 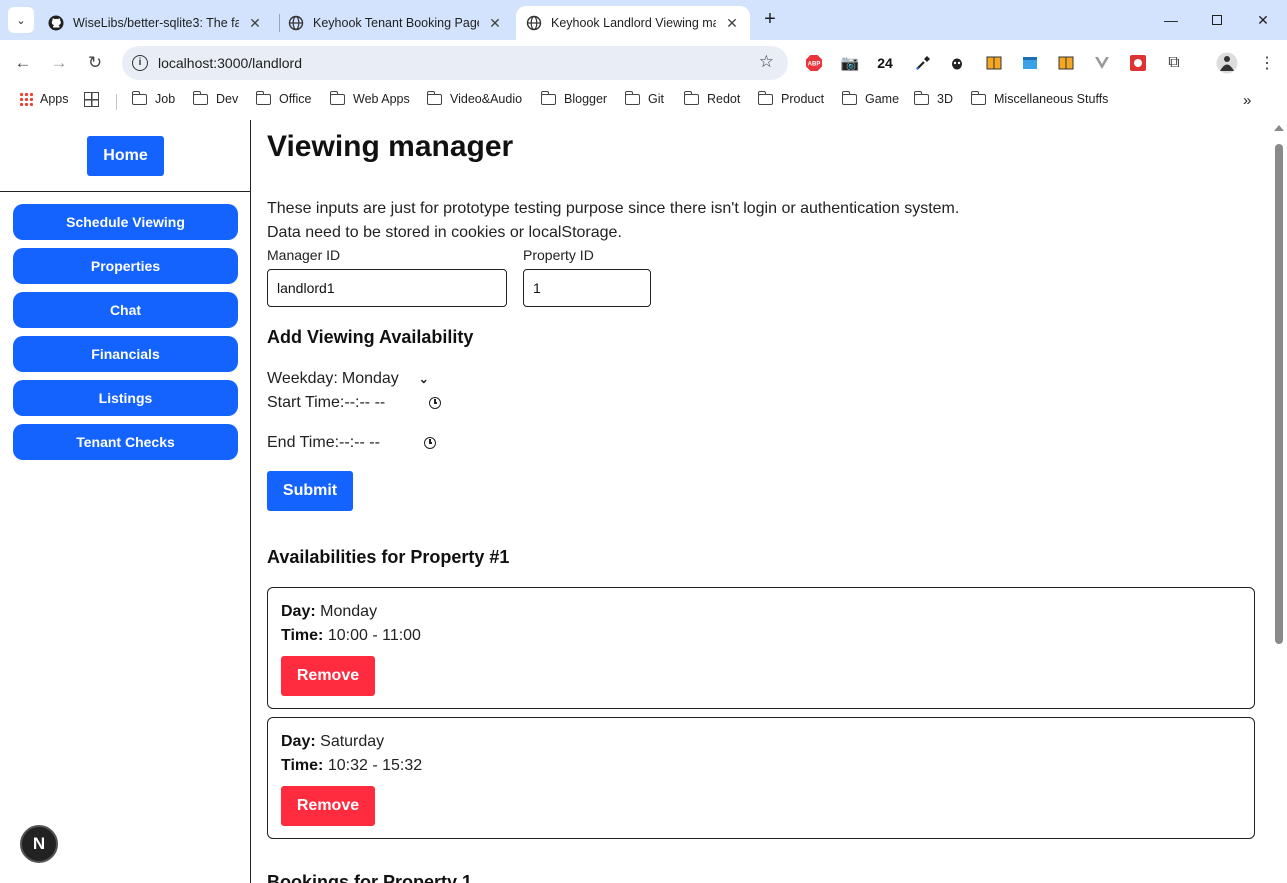 I want to click on bookmark-folder-redot: Redot, so click(x=712, y=98).